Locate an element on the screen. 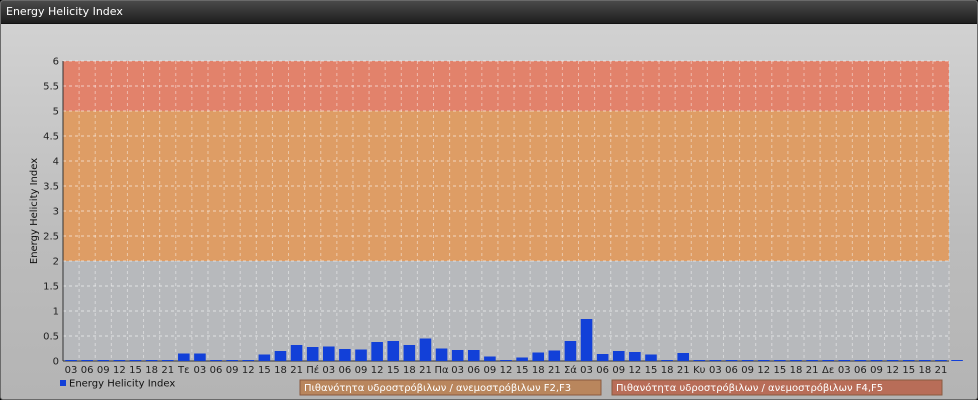  x-tick-label: Πέ is located at coordinates (312, 370).